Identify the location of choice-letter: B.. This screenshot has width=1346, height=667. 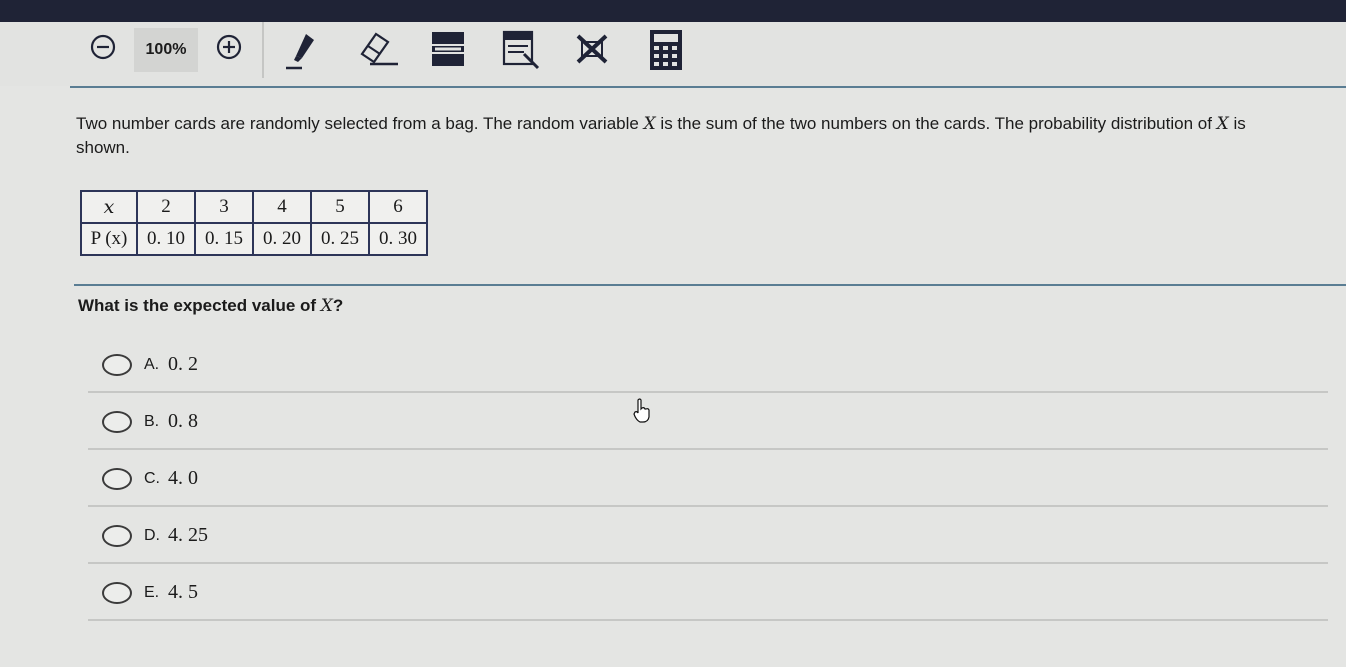
(152, 421).